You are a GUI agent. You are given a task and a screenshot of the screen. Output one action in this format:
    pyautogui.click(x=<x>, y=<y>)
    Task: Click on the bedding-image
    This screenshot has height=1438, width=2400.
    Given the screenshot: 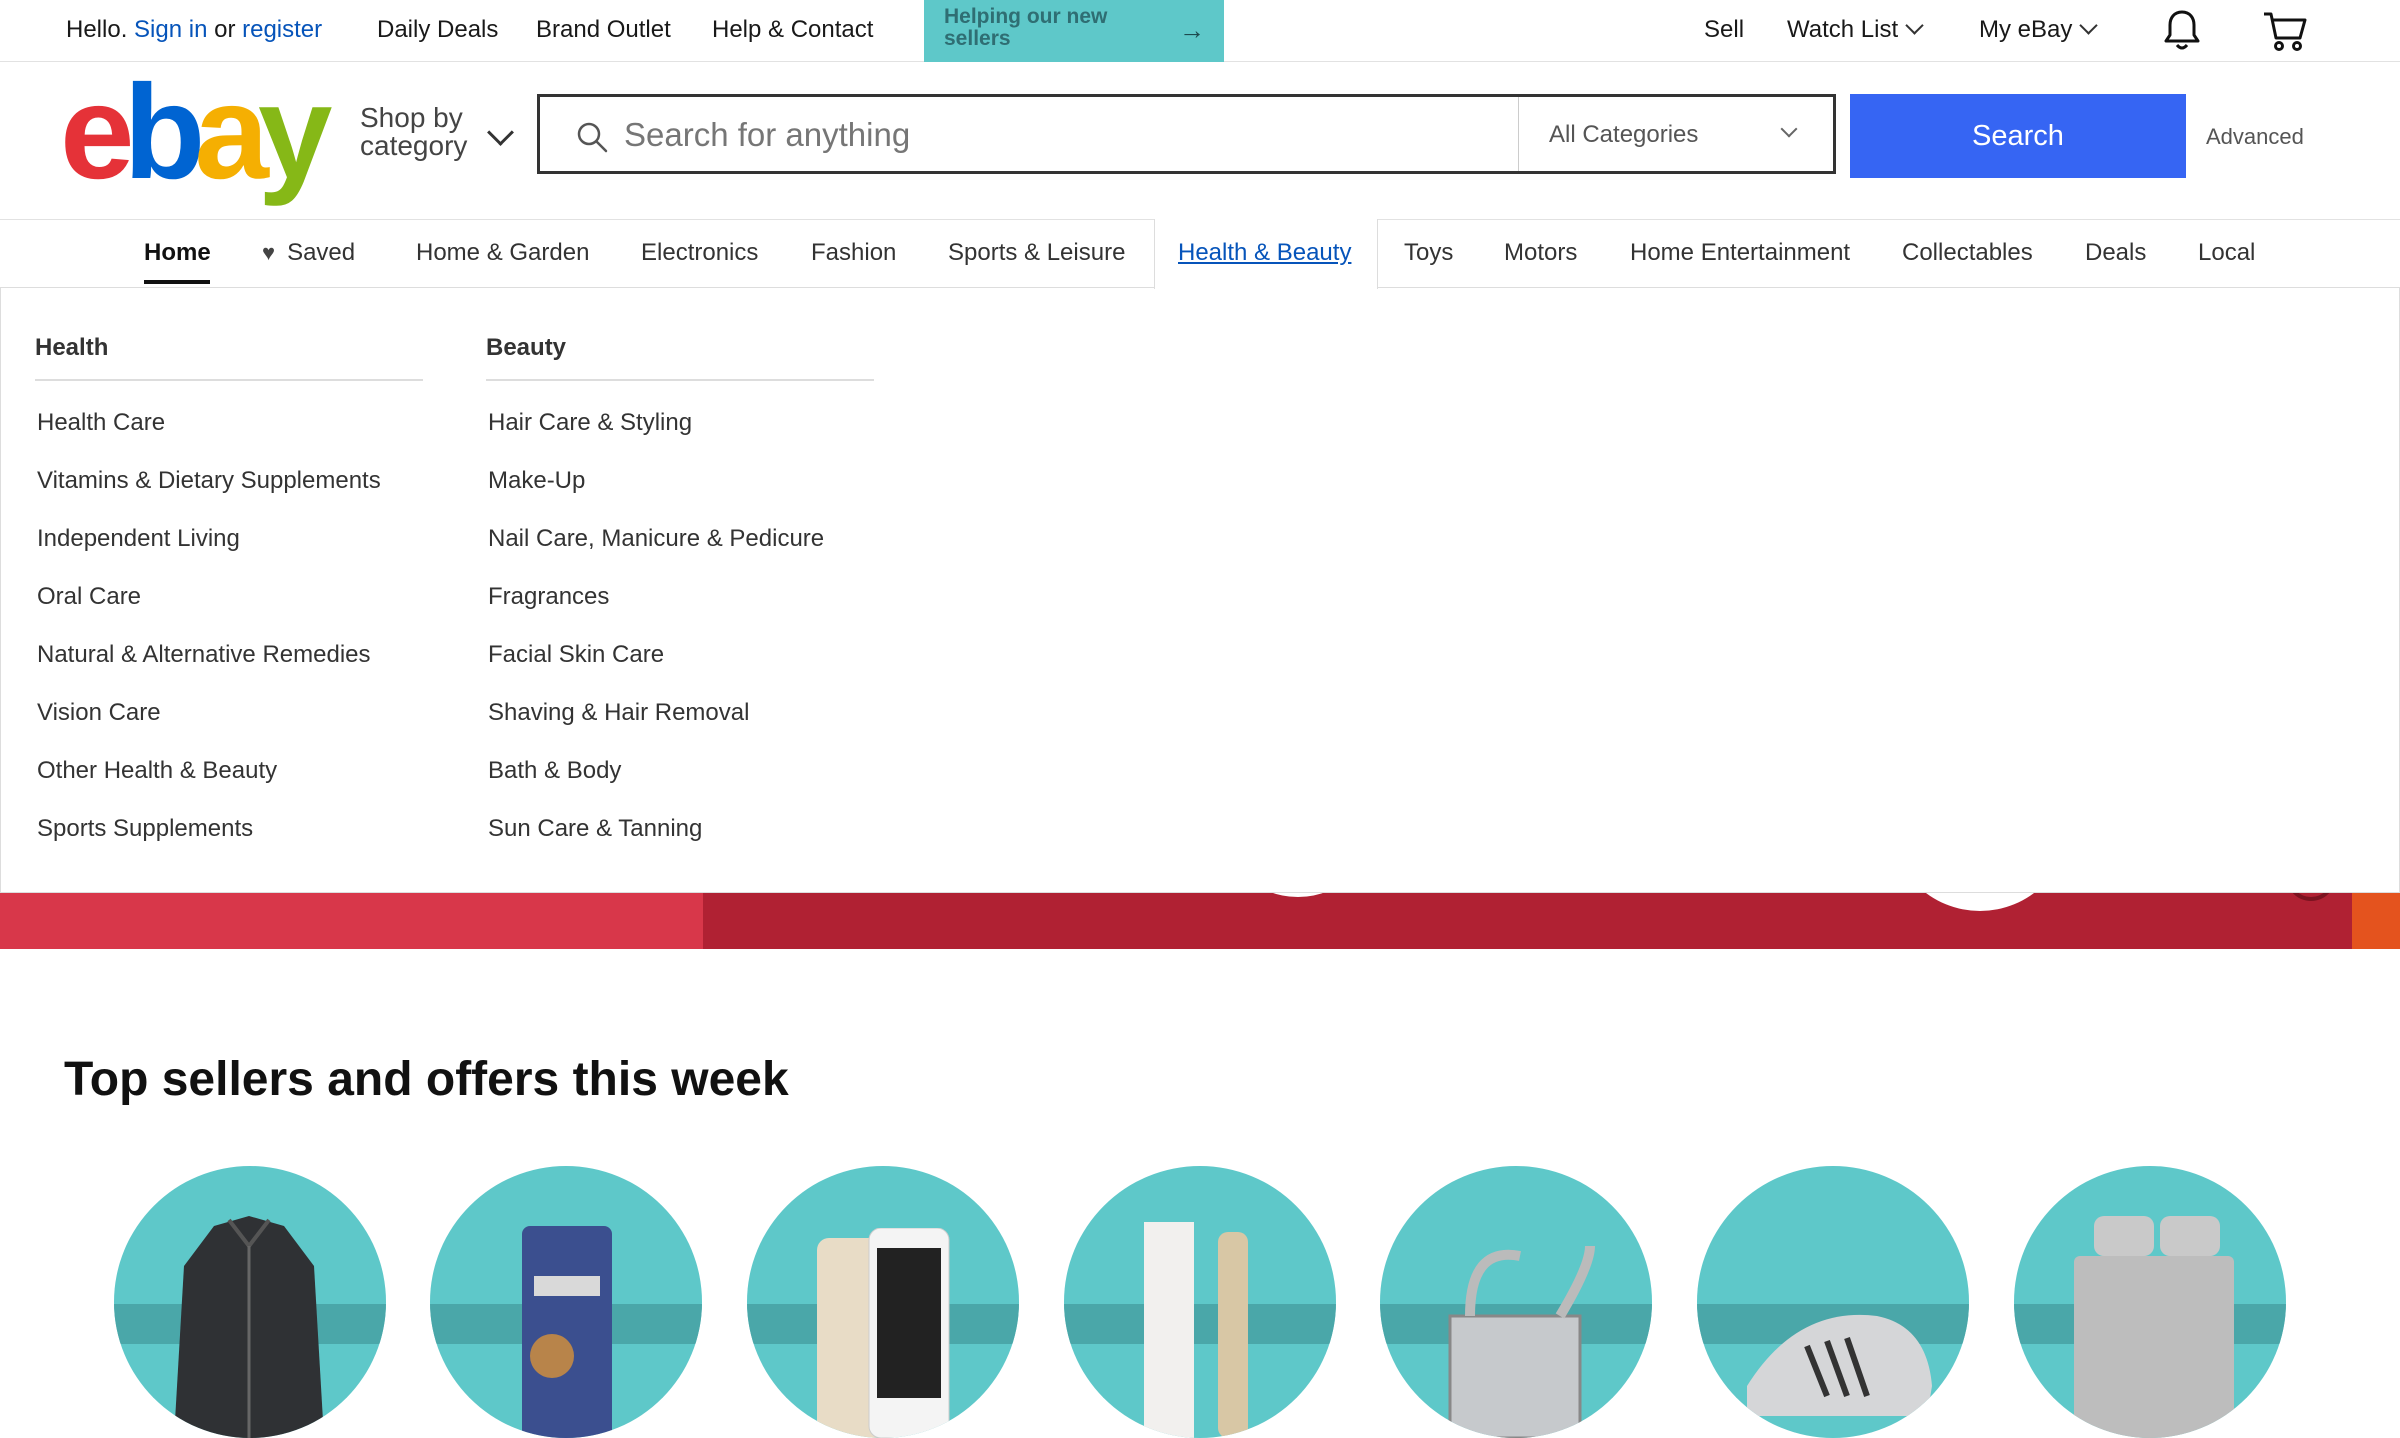 What is the action you would take?
    pyautogui.click(x=2154, y=1327)
    